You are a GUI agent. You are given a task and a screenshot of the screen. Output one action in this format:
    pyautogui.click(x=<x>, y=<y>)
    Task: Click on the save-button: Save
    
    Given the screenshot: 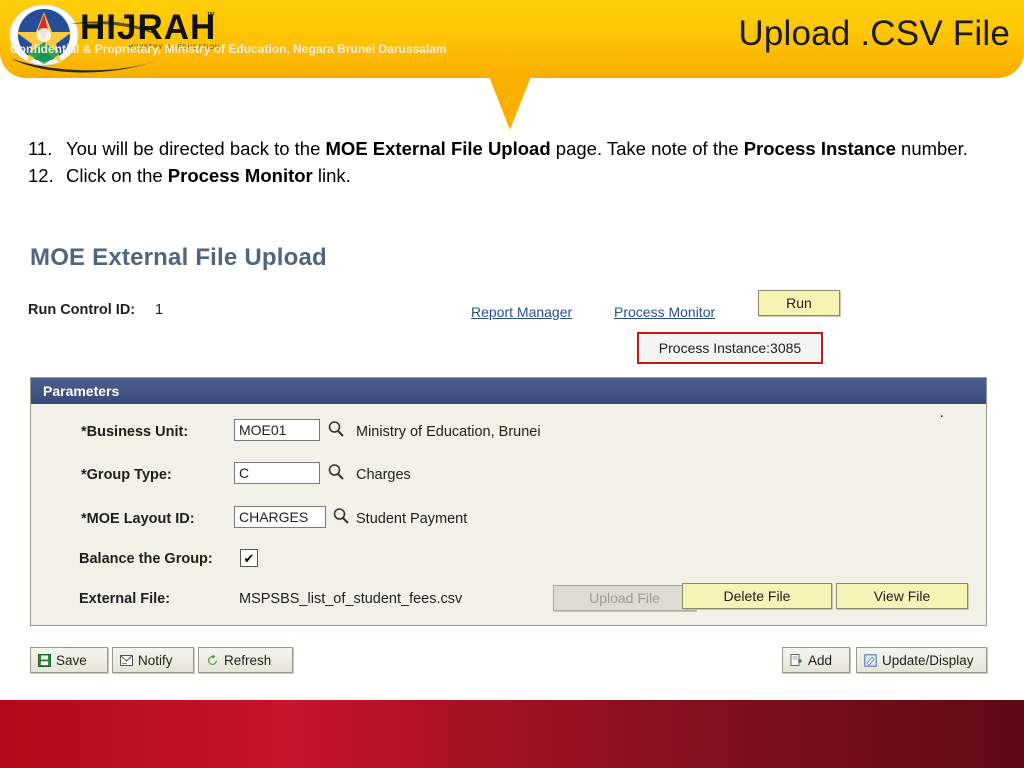 What is the action you would take?
    pyautogui.click(x=69, y=660)
    